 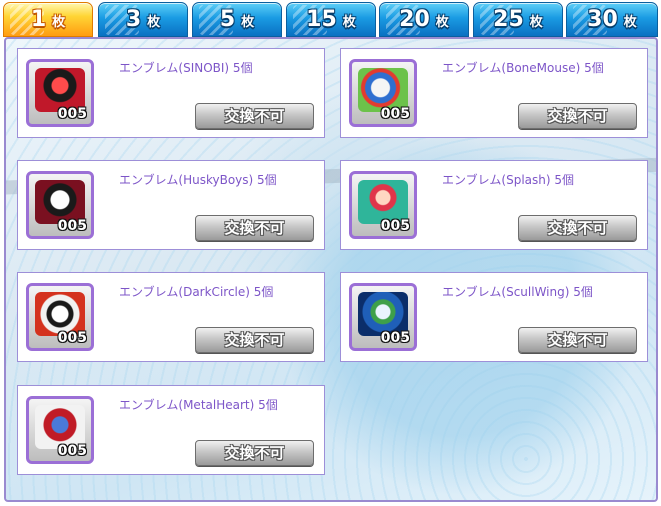 I want to click on tab-5-sheets: 5枚, so click(x=237, y=19).